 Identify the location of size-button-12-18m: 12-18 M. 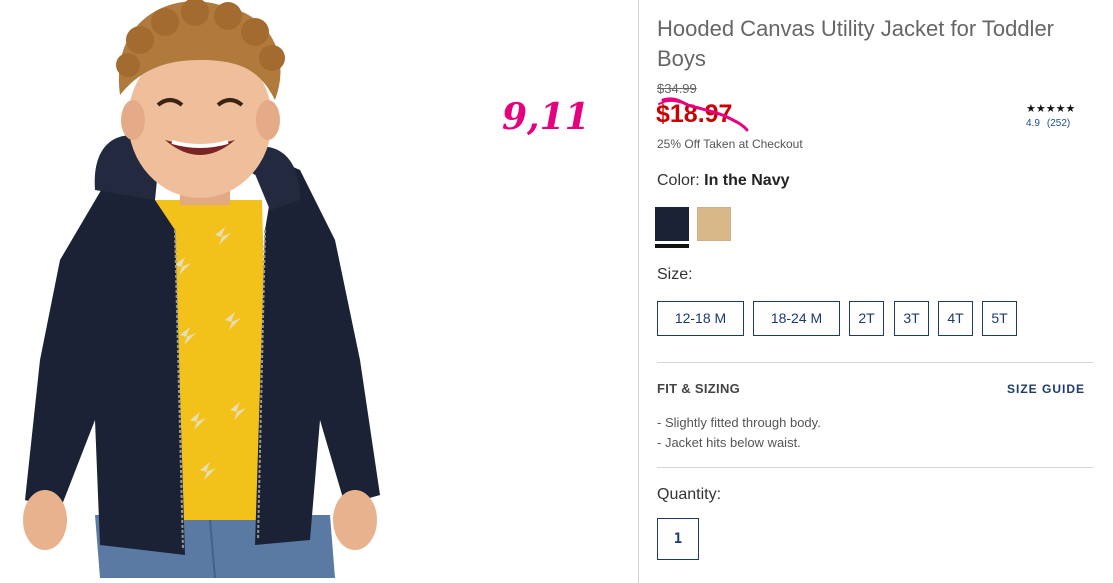
(700, 318).